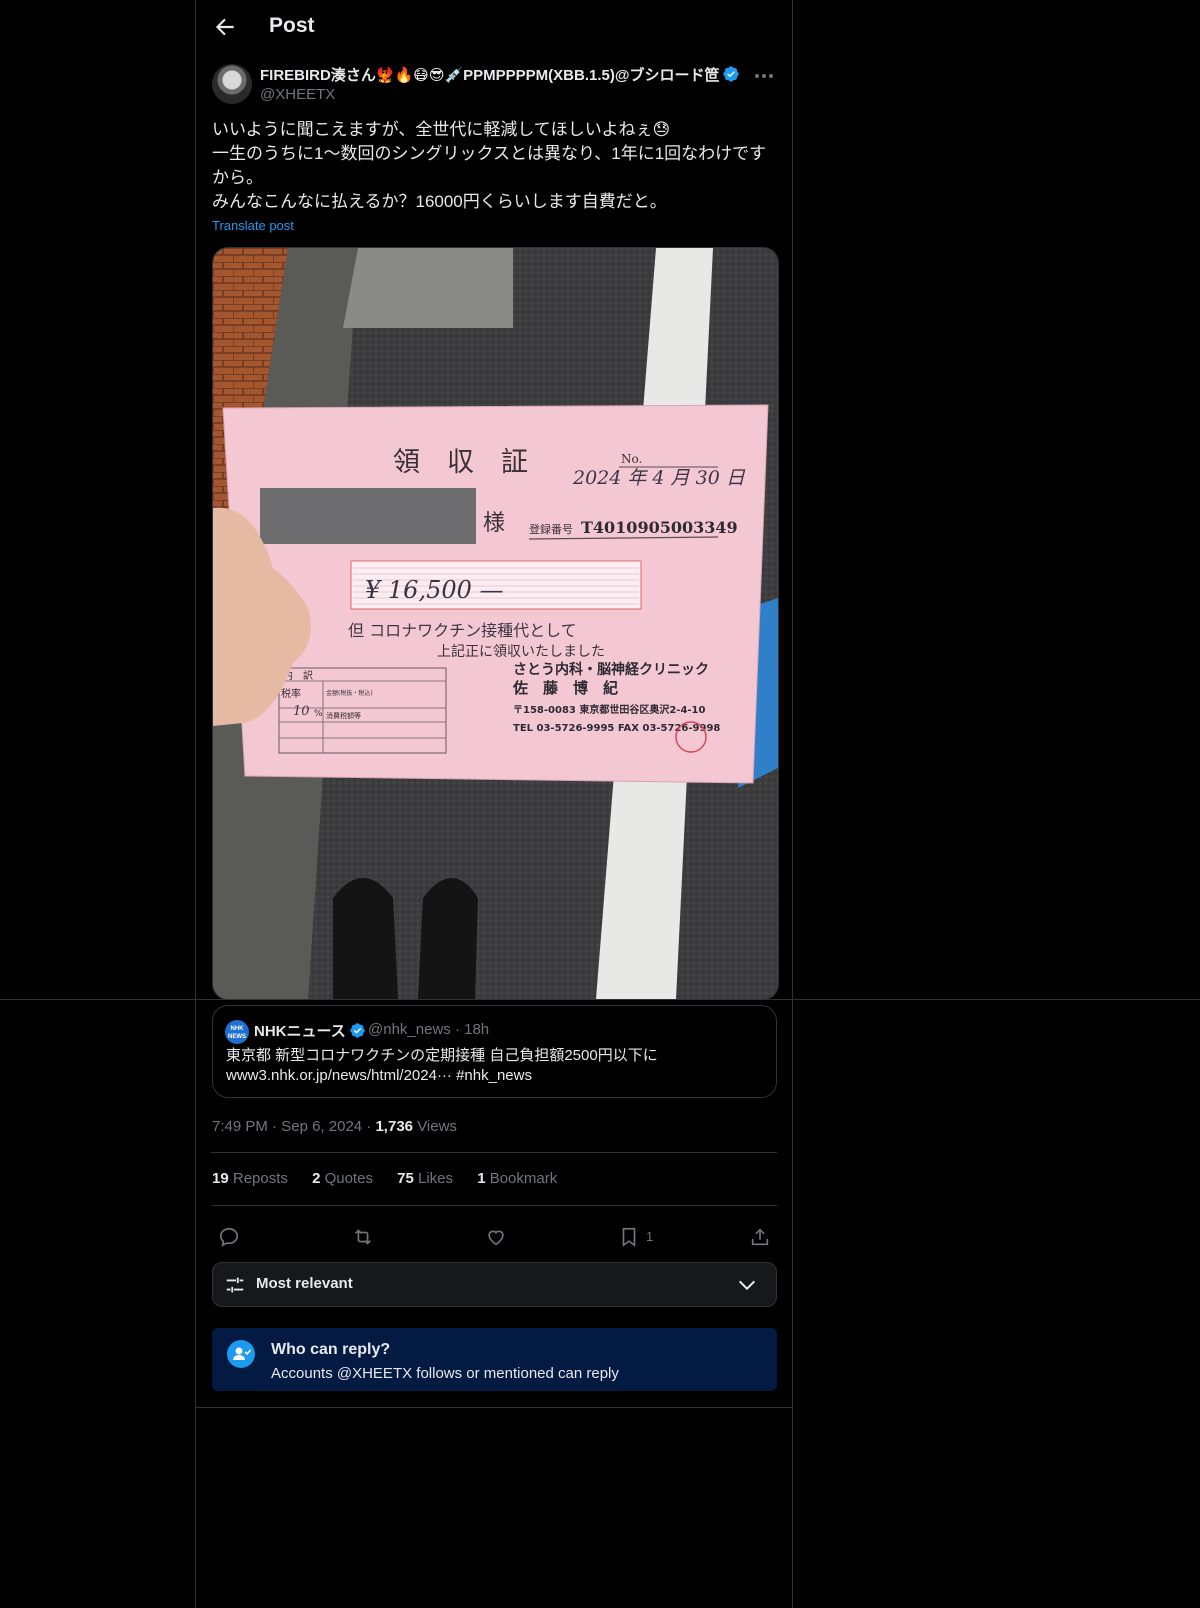 The image size is (1200, 1608). I want to click on more-options-icon, so click(764, 76).